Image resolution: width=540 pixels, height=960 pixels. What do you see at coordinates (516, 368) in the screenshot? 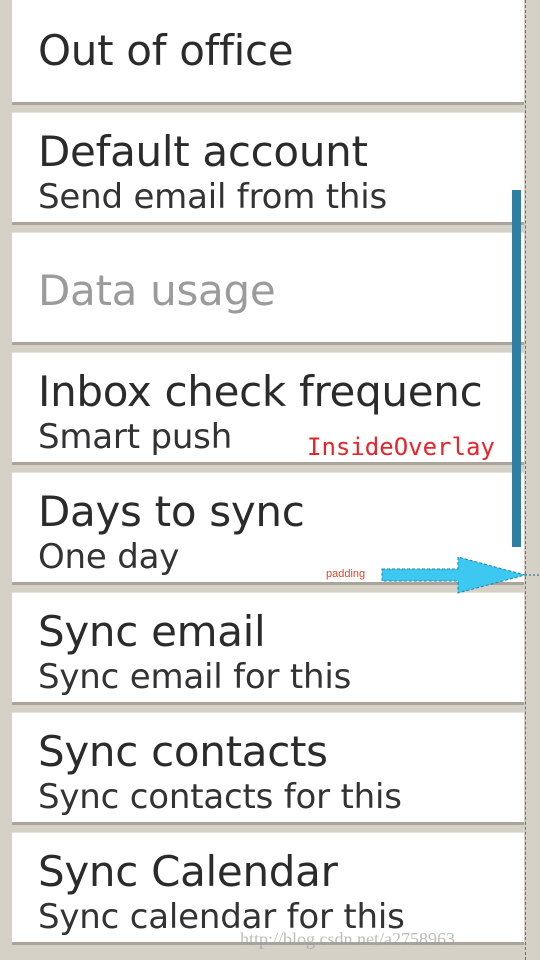
I see `vertical-scrollbar` at bounding box center [516, 368].